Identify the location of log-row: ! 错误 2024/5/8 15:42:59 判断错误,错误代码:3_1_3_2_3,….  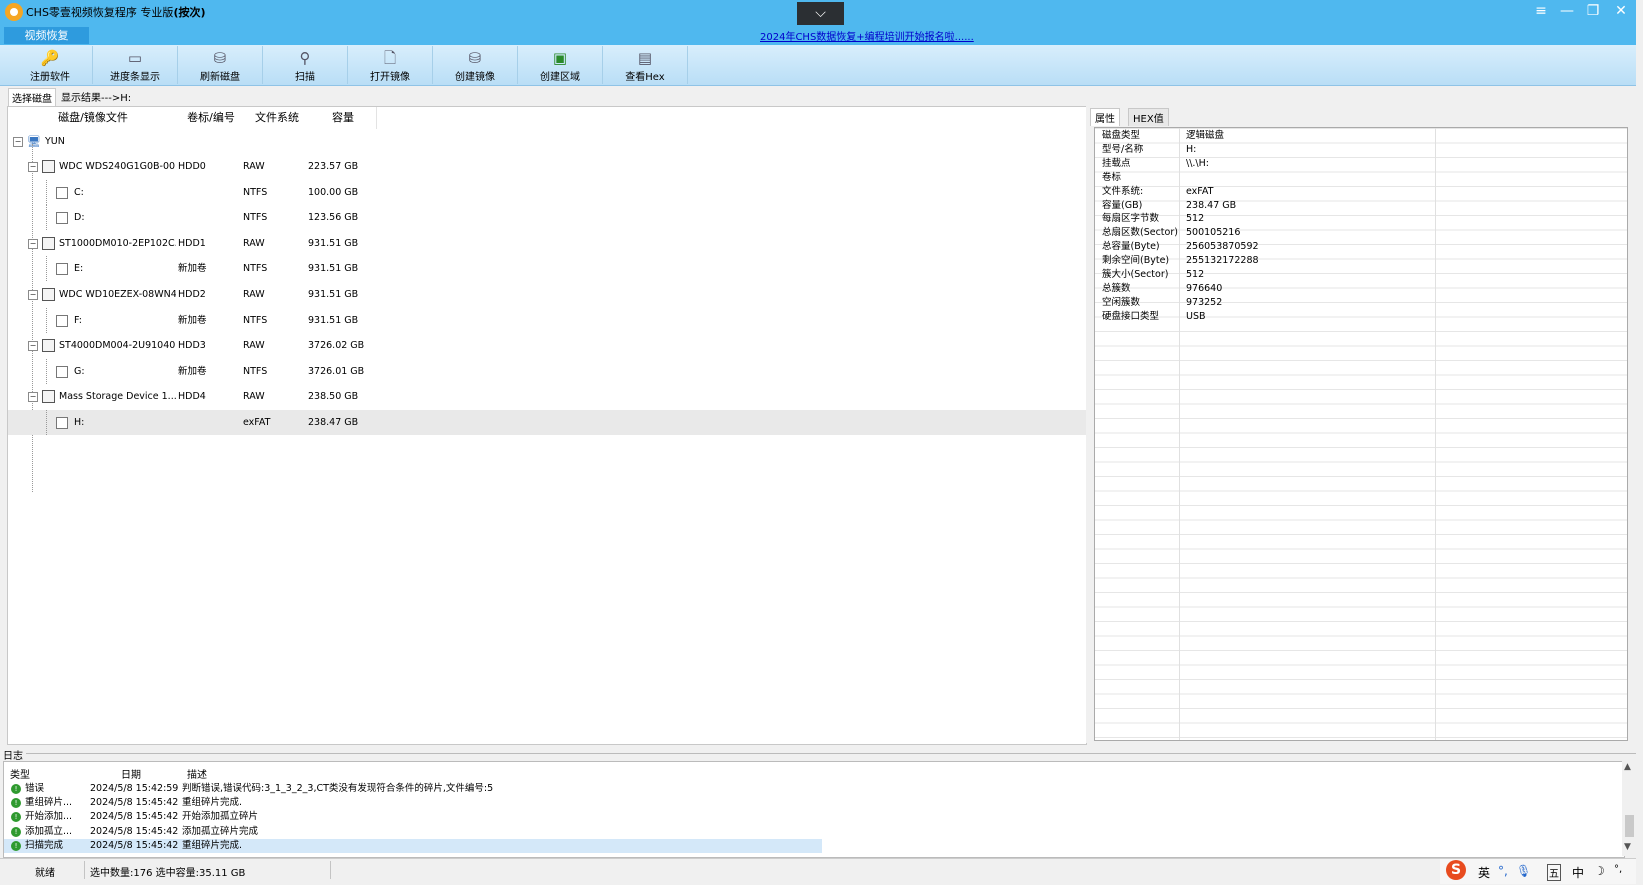
(413, 789).